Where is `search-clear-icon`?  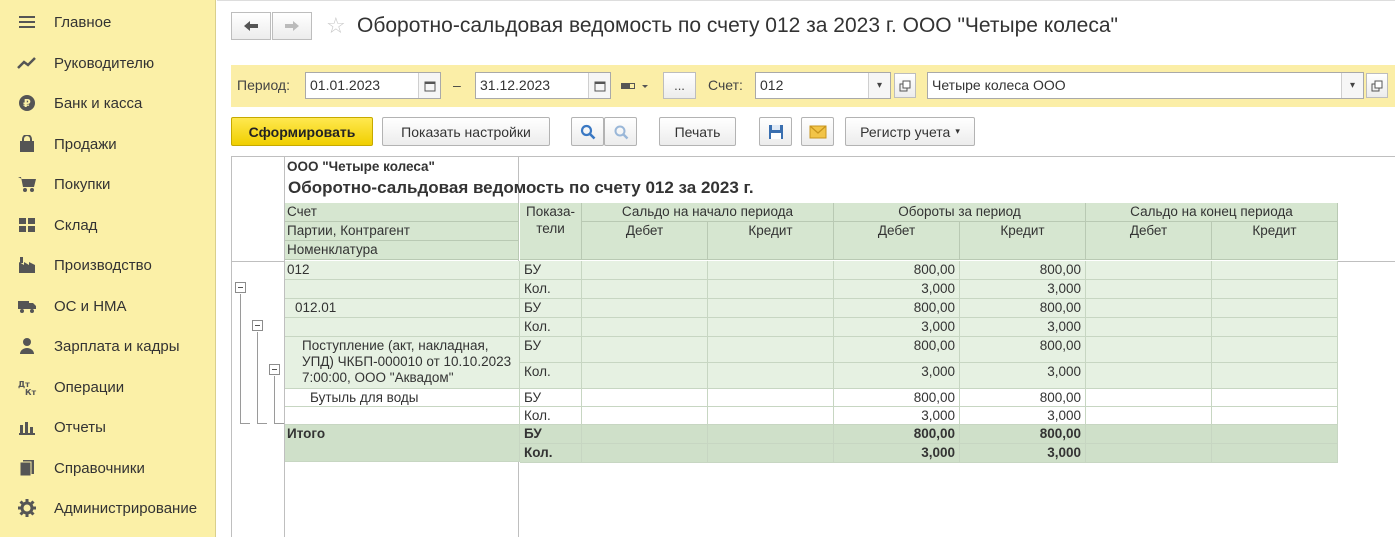
search-clear-icon is located at coordinates (621, 132).